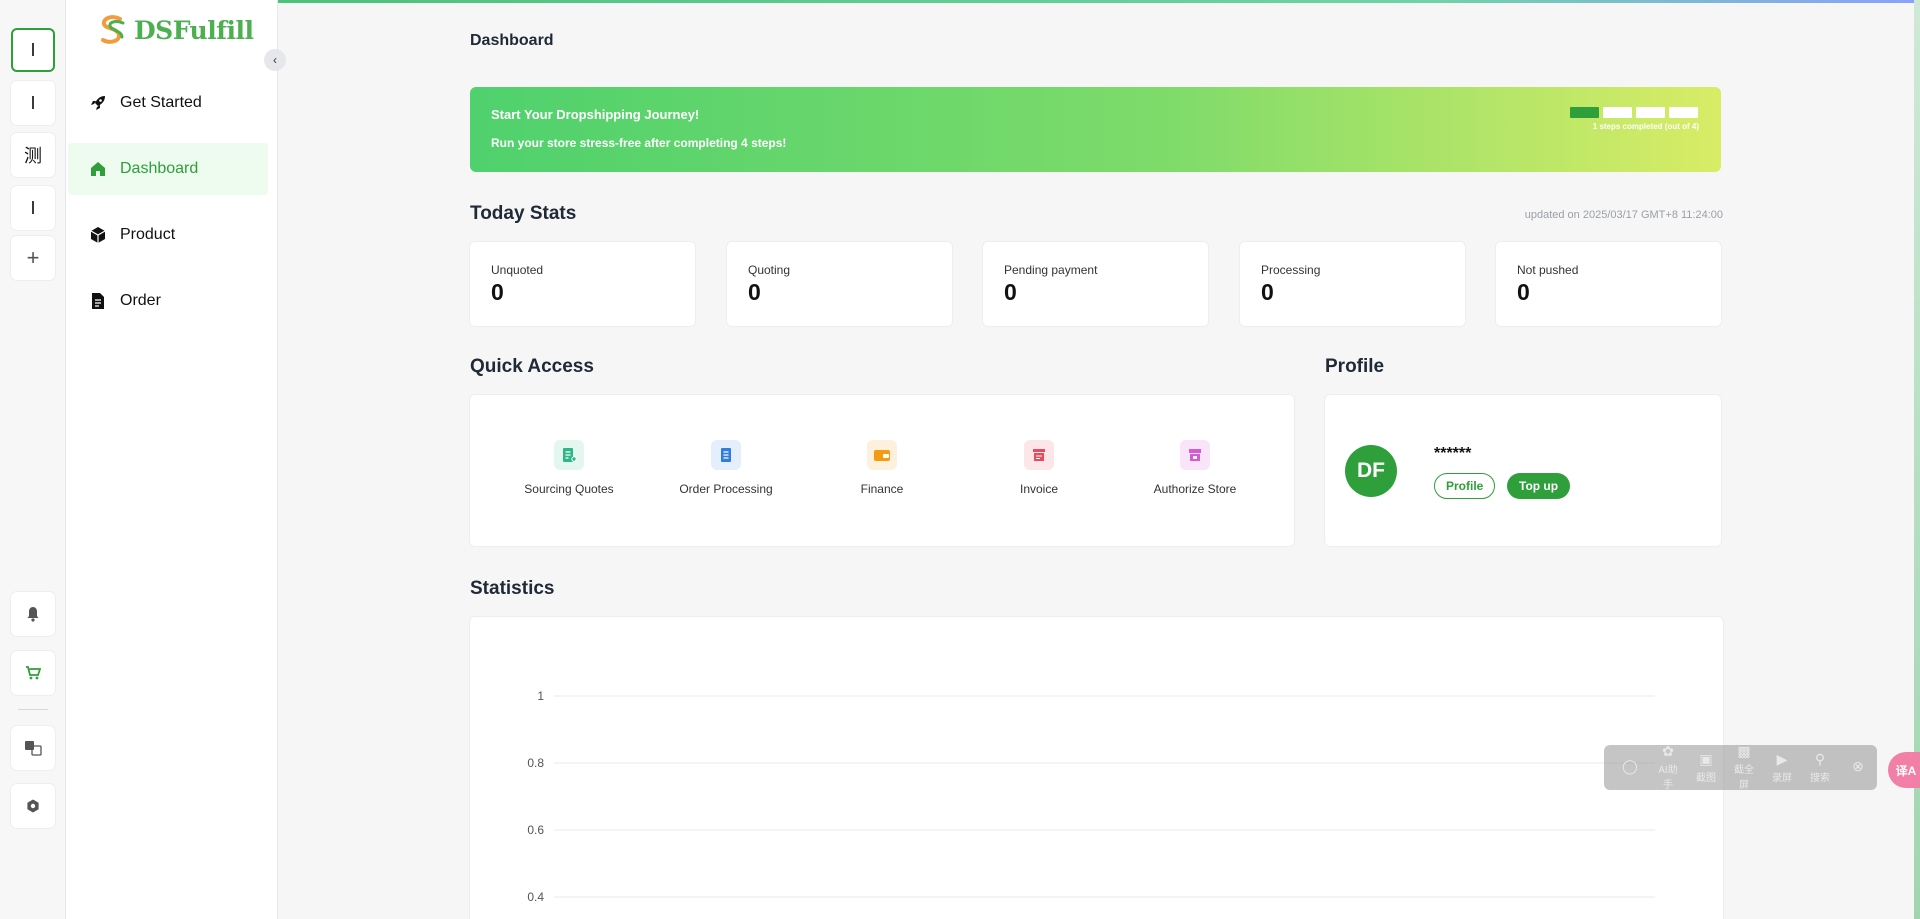 The width and height of the screenshot is (1920, 919). What do you see at coordinates (535, 830) in the screenshot?
I see `y-tick-label: 0.6` at bounding box center [535, 830].